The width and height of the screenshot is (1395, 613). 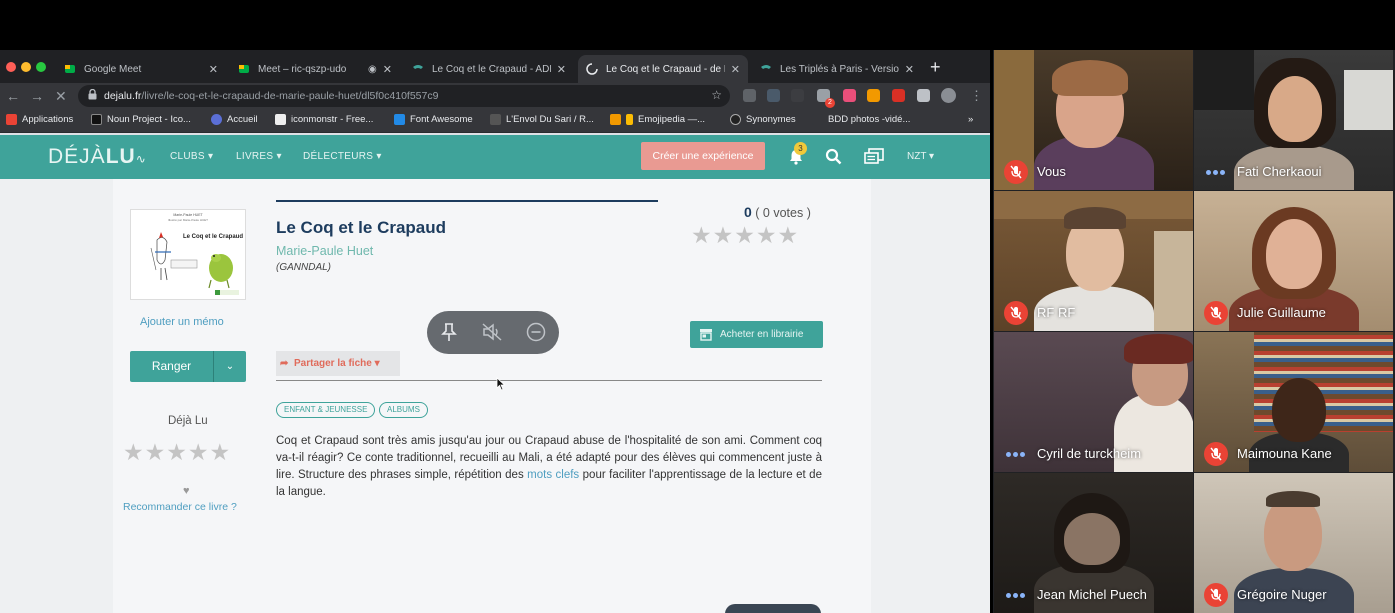 I want to click on dejalu-logo: DÉJÀLU∿, so click(x=97, y=157).